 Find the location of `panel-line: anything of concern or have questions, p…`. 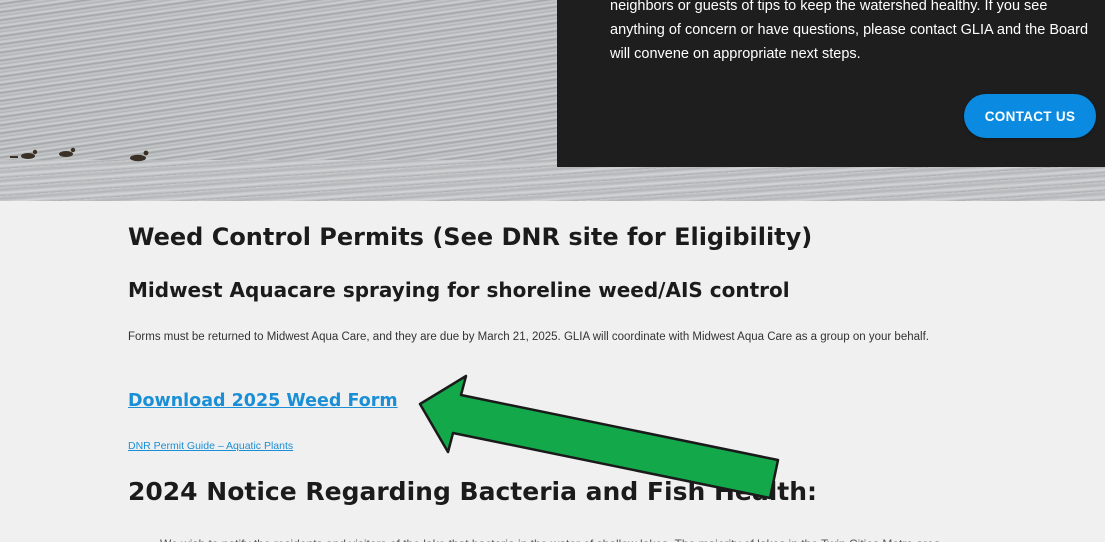

panel-line: anything of concern or have questions, p… is located at coordinates (849, 30).